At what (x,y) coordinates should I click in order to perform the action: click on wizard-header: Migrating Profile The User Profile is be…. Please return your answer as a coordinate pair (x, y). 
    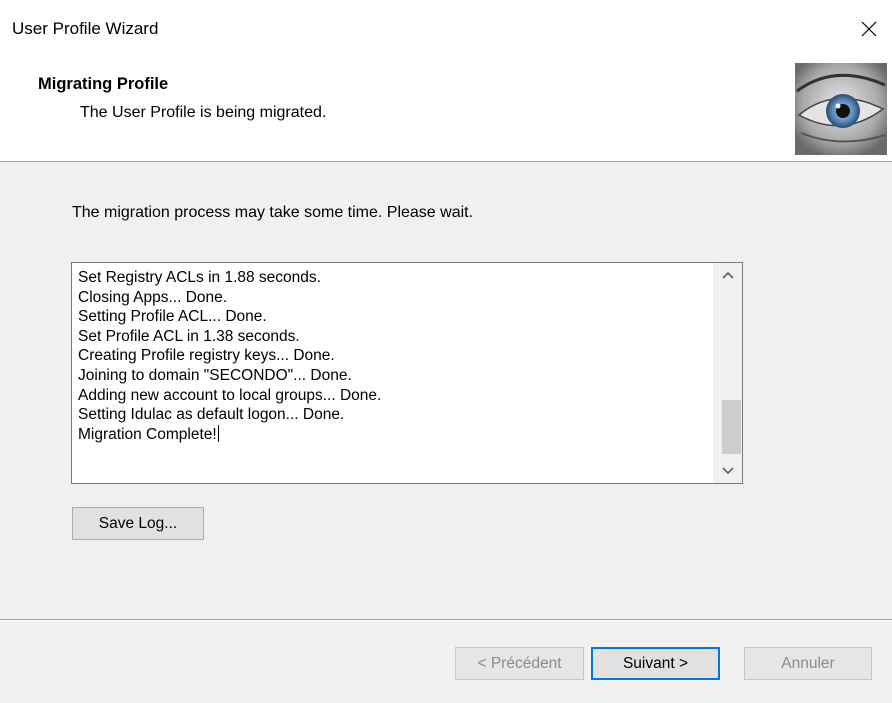
    Looking at the image, I should click on (446, 110).